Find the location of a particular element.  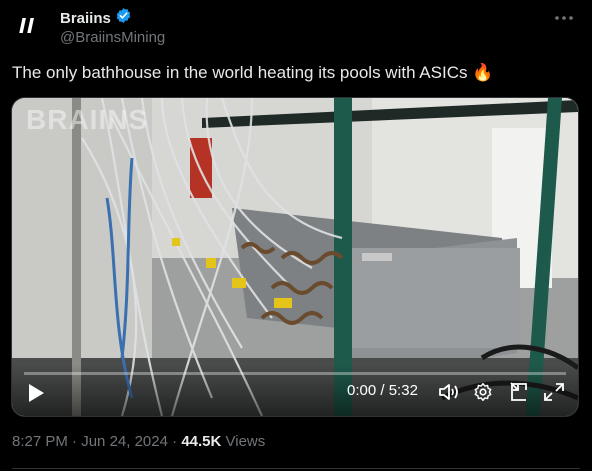

duration: 5:32 is located at coordinates (403, 390).